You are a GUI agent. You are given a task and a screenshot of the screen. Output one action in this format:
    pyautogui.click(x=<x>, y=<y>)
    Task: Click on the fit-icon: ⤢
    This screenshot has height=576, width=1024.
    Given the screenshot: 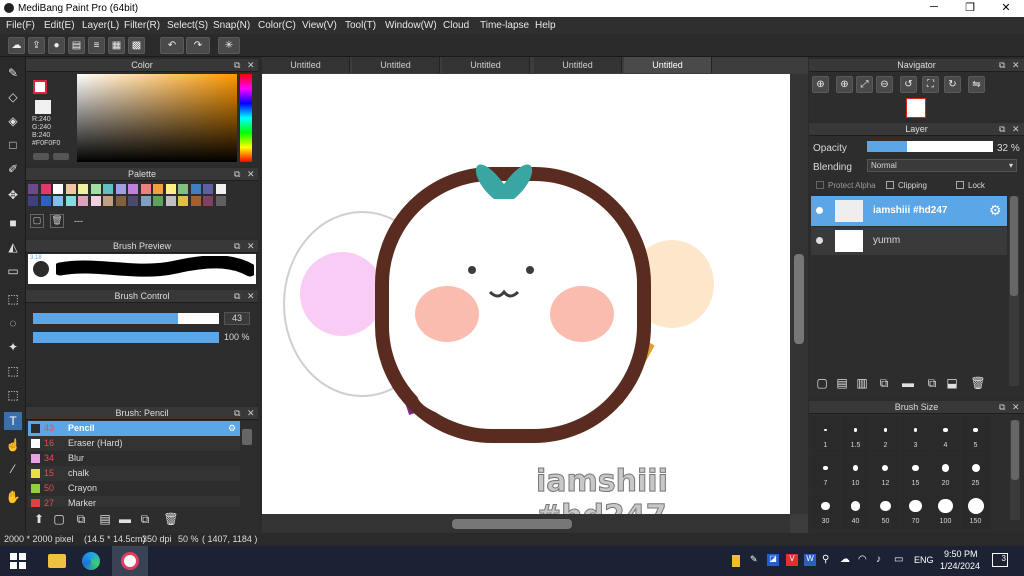 What is the action you would take?
    pyautogui.click(x=864, y=84)
    